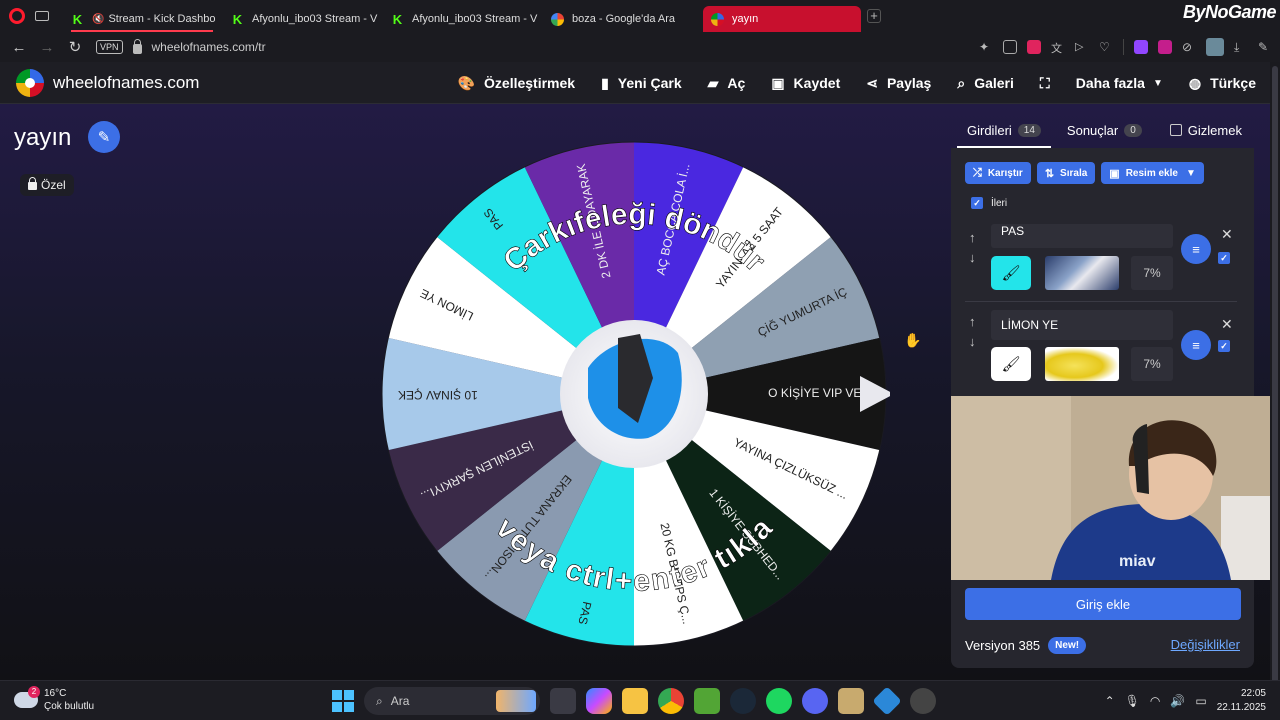  I want to click on task-view-icon, so click(563, 701).